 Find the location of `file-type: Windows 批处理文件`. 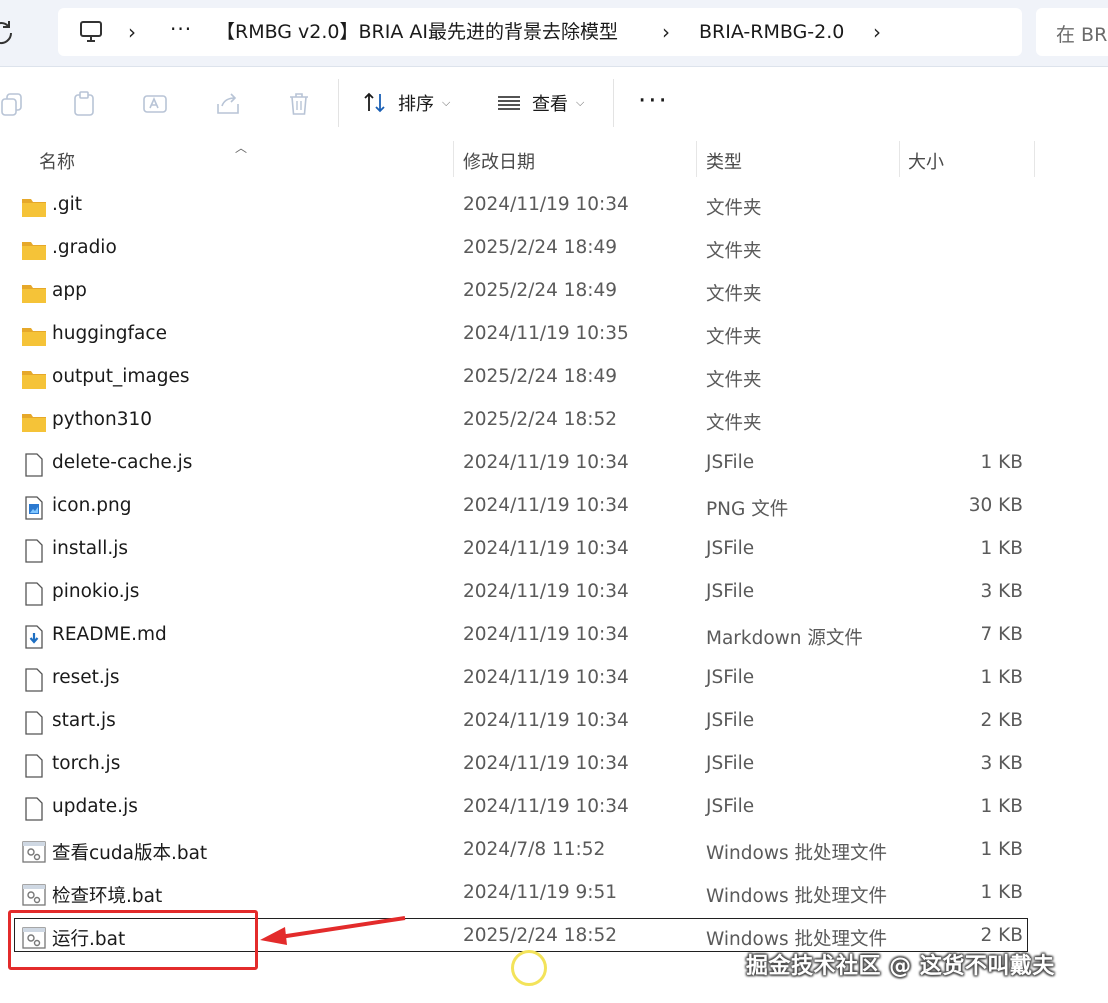

file-type: Windows 批处理文件 is located at coordinates (796, 853).